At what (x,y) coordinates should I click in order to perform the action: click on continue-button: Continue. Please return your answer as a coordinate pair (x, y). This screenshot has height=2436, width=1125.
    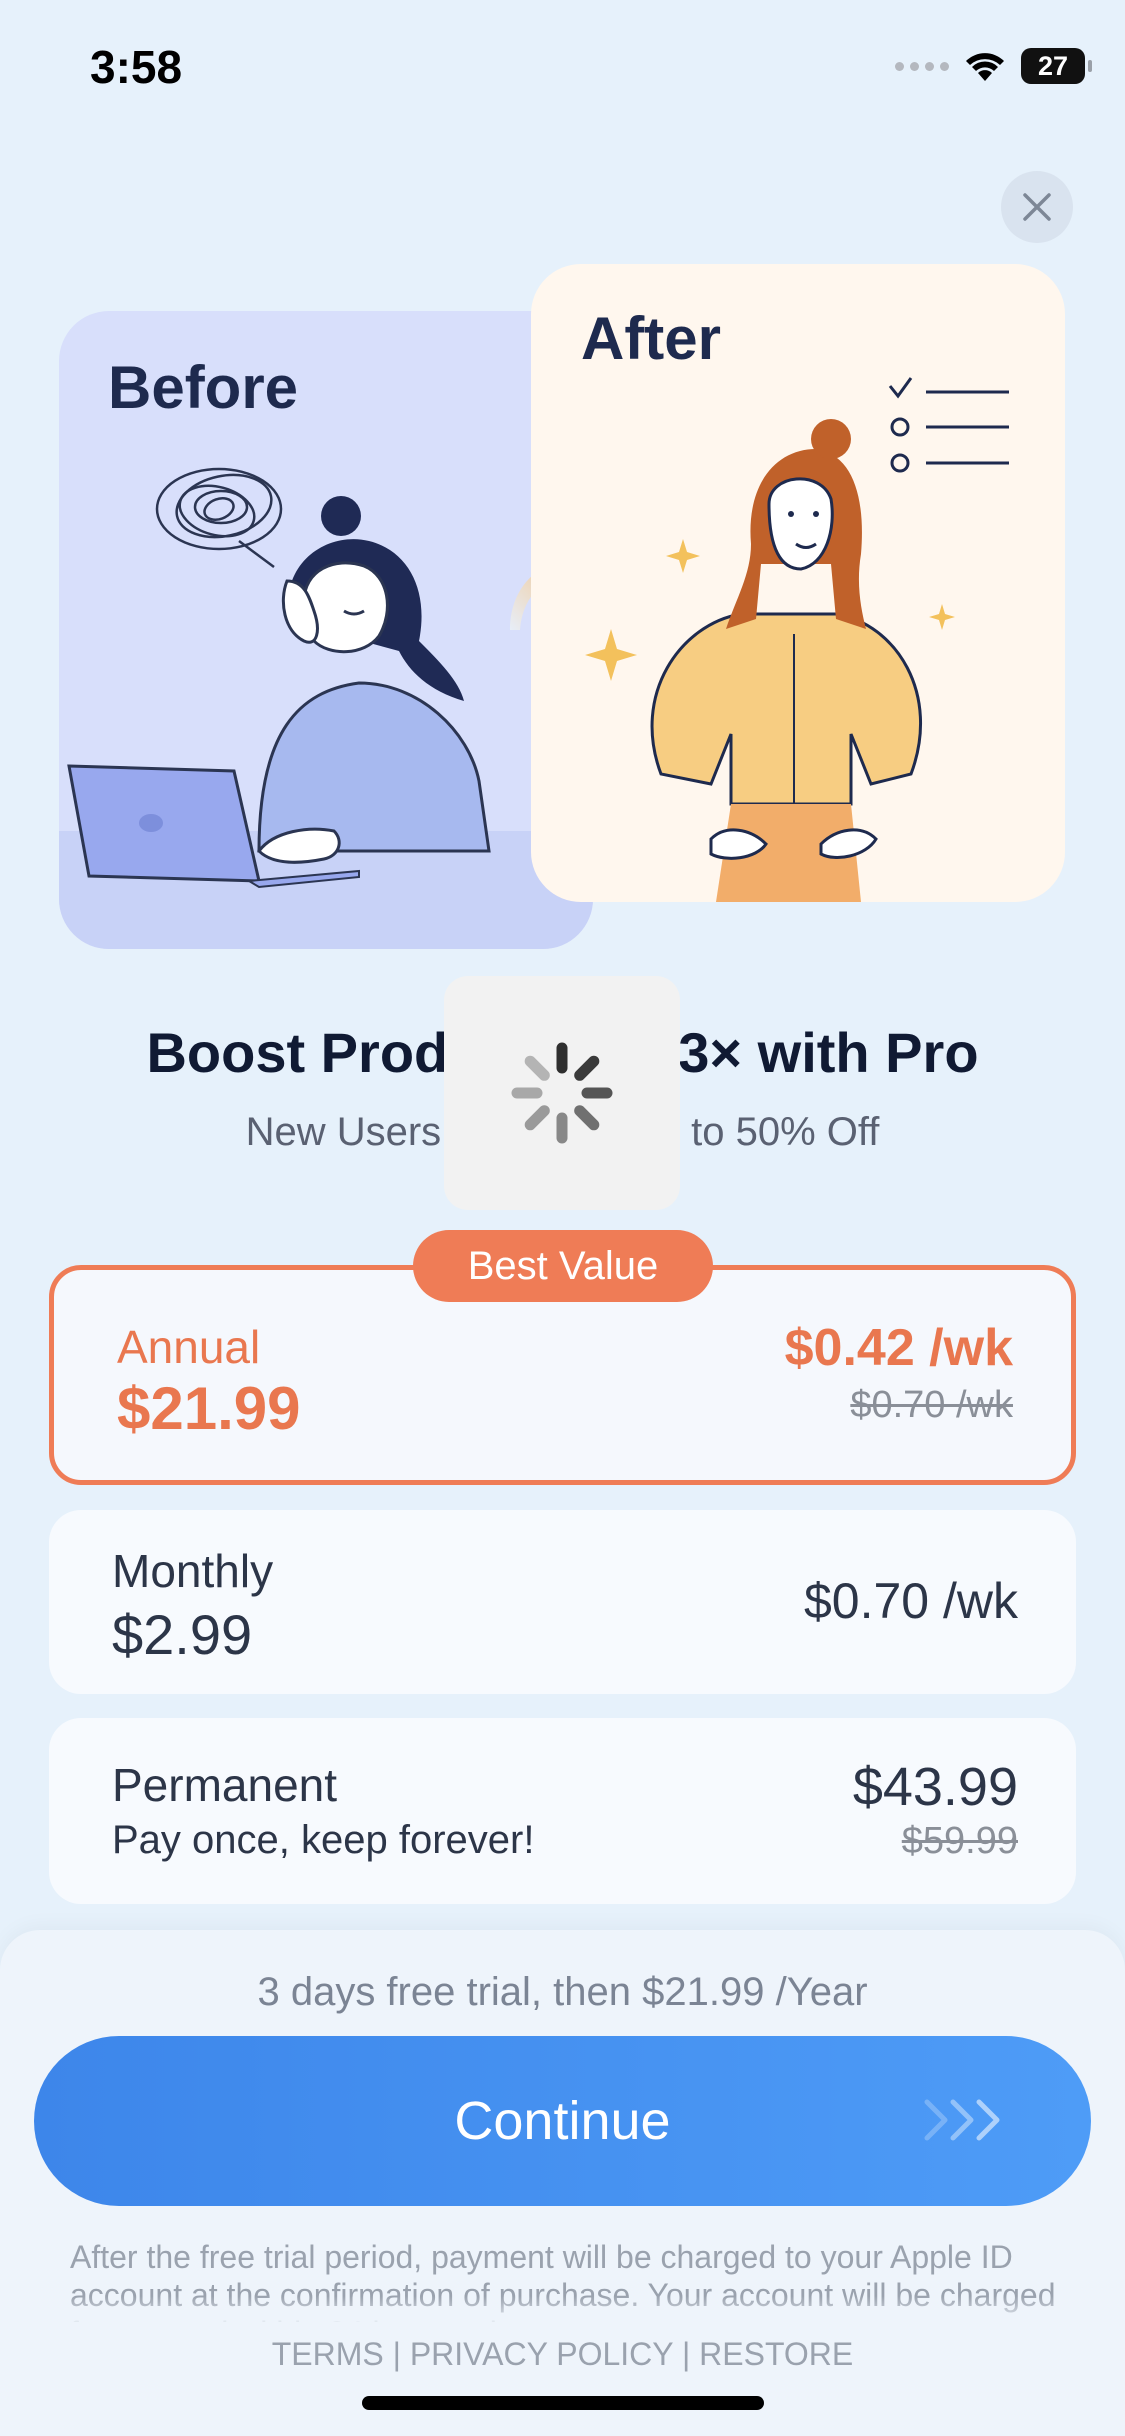
    Looking at the image, I should click on (562, 2121).